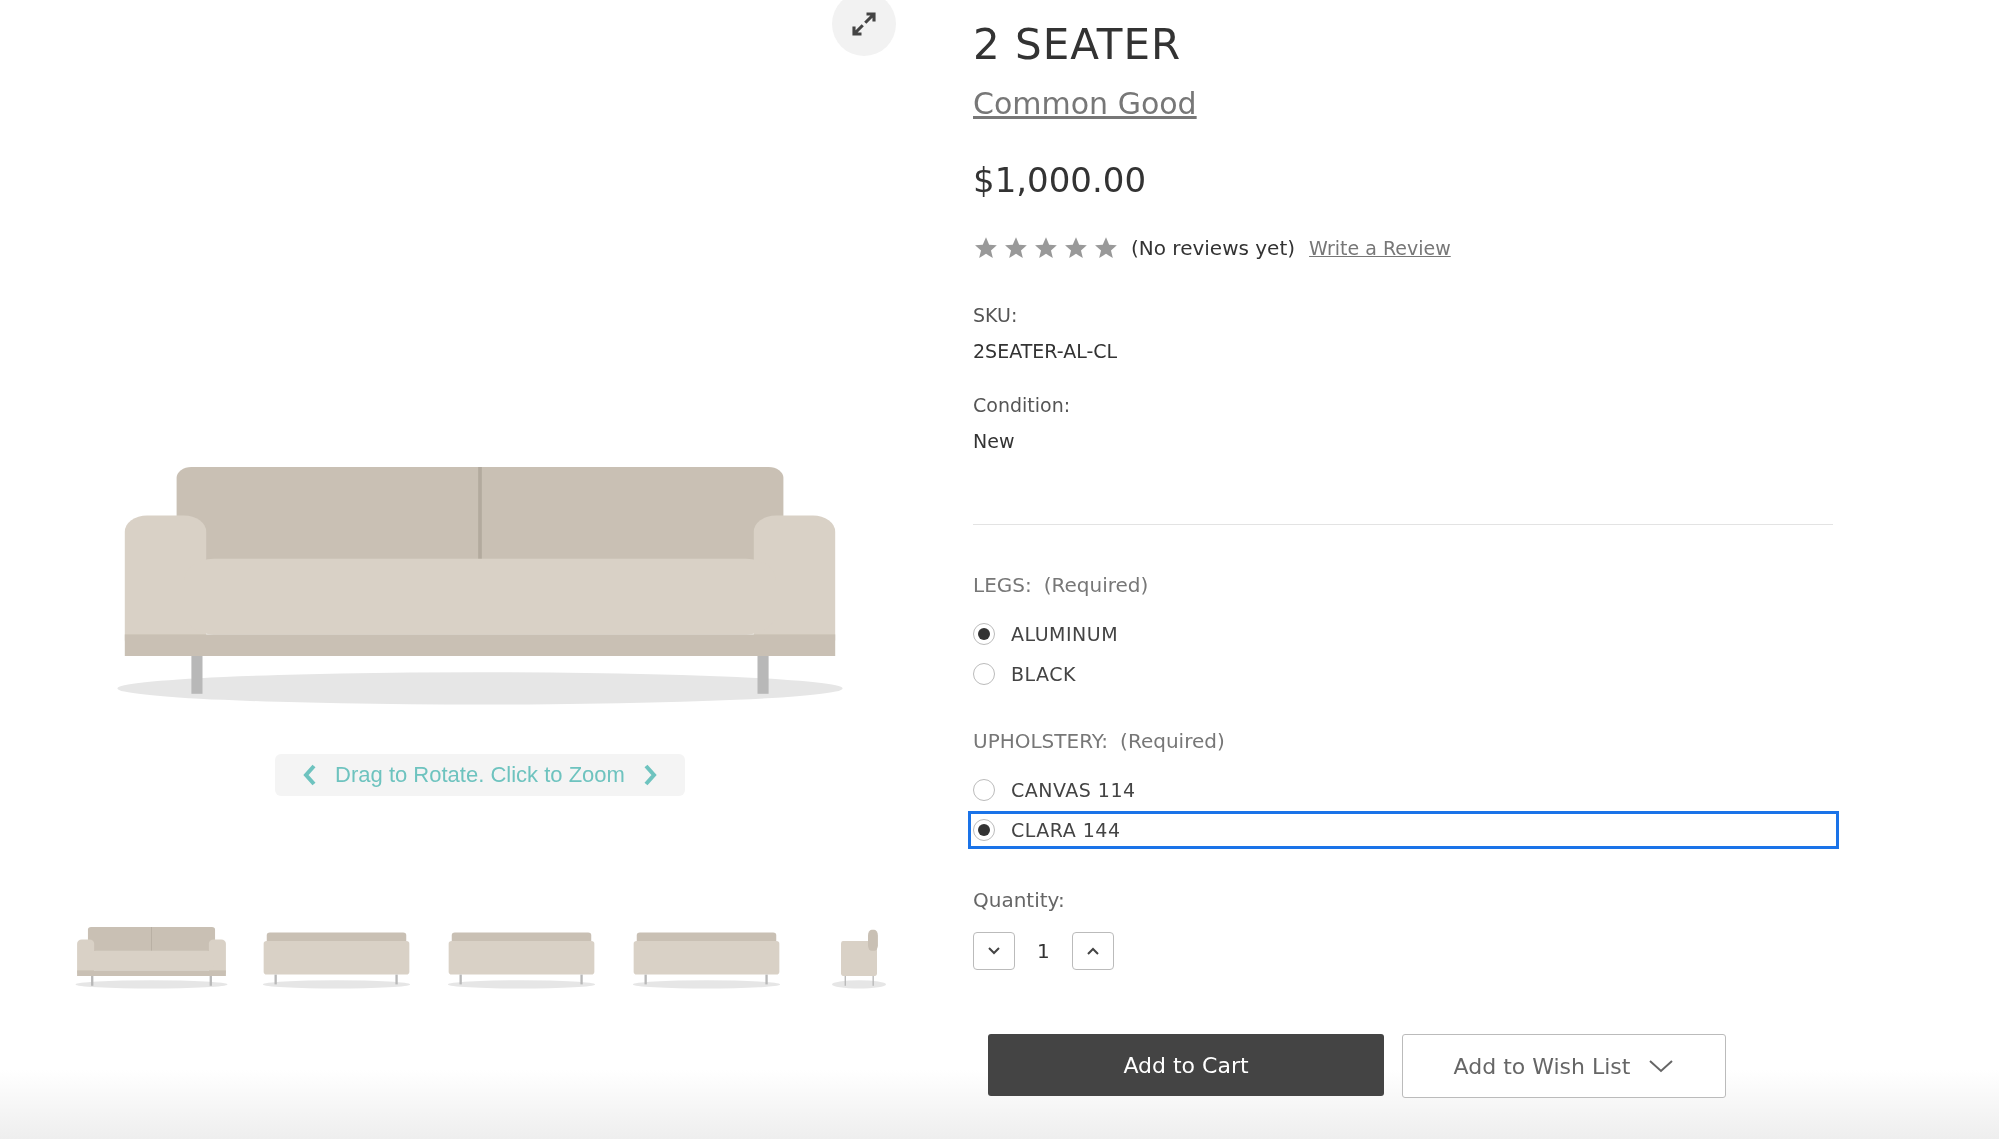  I want to click on option-choice: BLACK, so click(1403, 674).